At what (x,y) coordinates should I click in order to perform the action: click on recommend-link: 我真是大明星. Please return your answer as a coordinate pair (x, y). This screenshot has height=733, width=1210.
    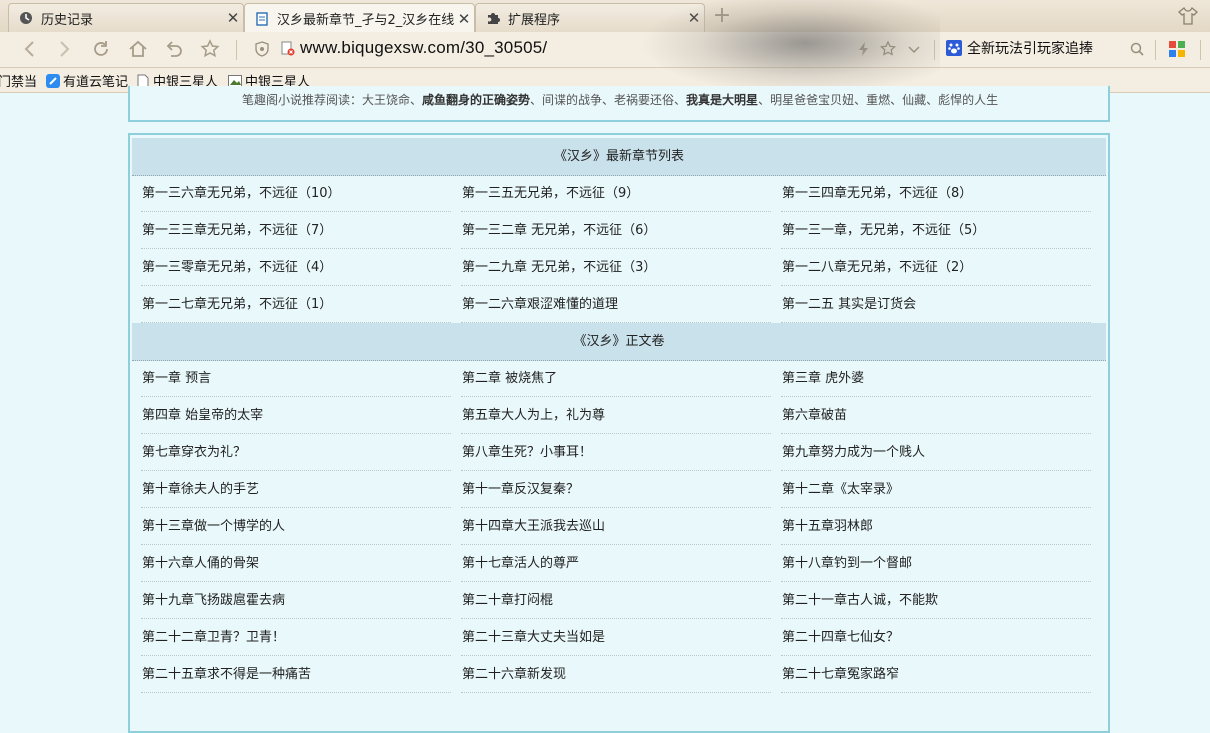
    Looking at the image, I should click on (722, 100).